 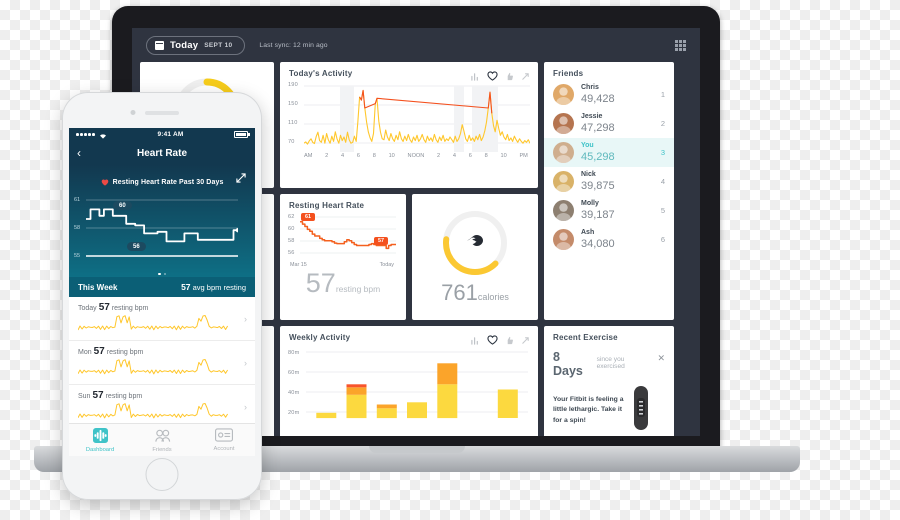 I want to click on tab-dashboard: Dashboard, so click(x=100, y=440).